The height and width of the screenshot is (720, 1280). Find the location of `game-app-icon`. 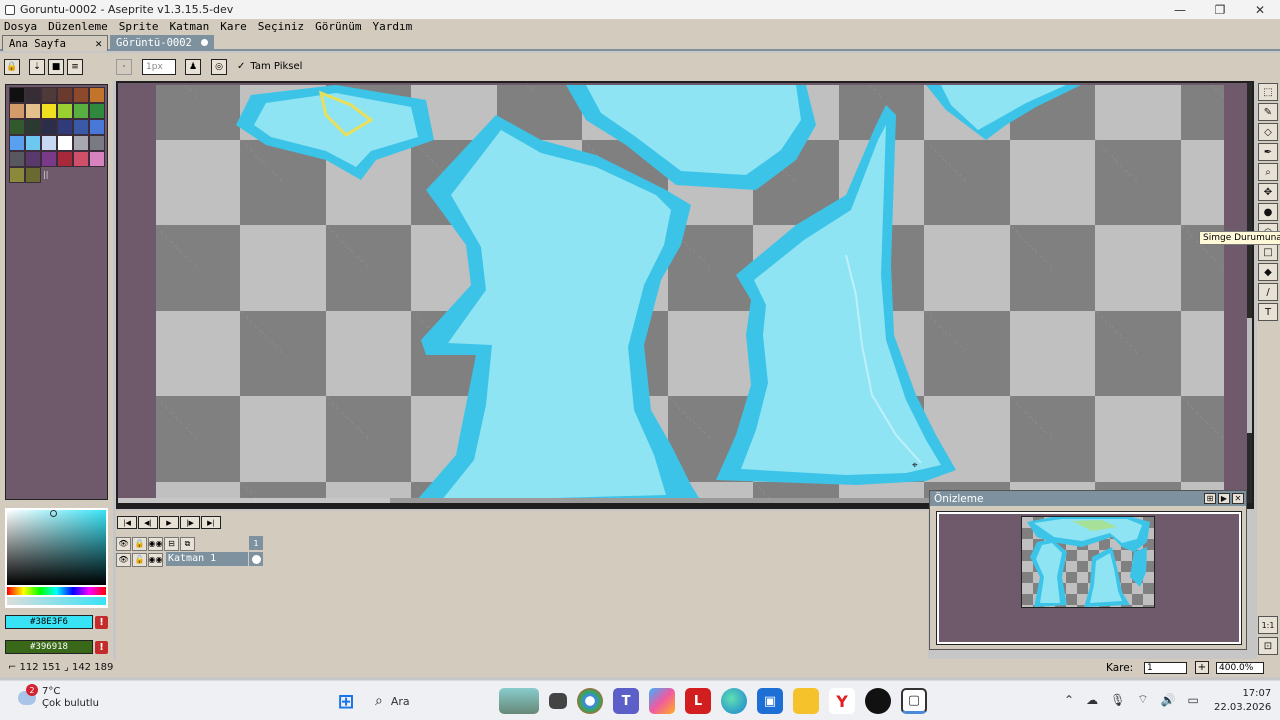

game-app-icon is located at coordinates (878, 701).